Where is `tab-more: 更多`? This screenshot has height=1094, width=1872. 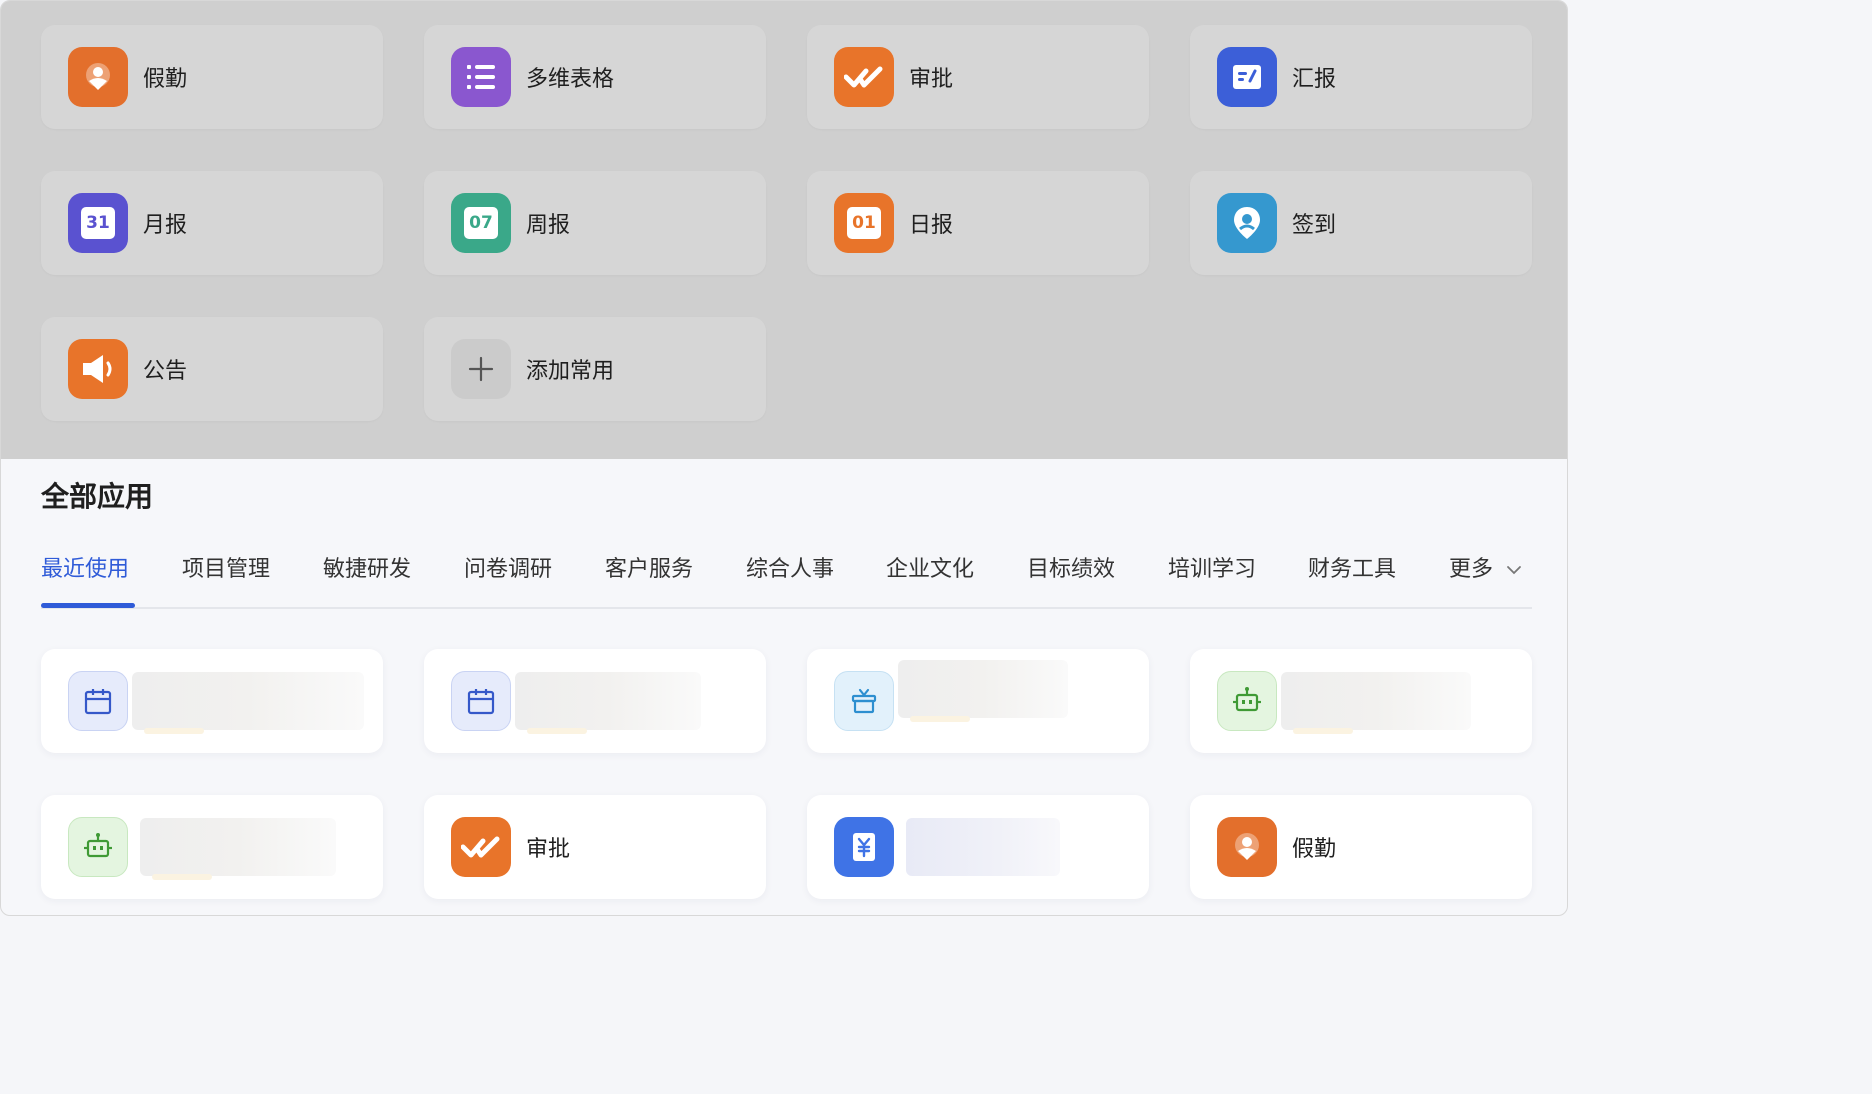 tab-more: 更多 is located at coordinates (1485, 567).